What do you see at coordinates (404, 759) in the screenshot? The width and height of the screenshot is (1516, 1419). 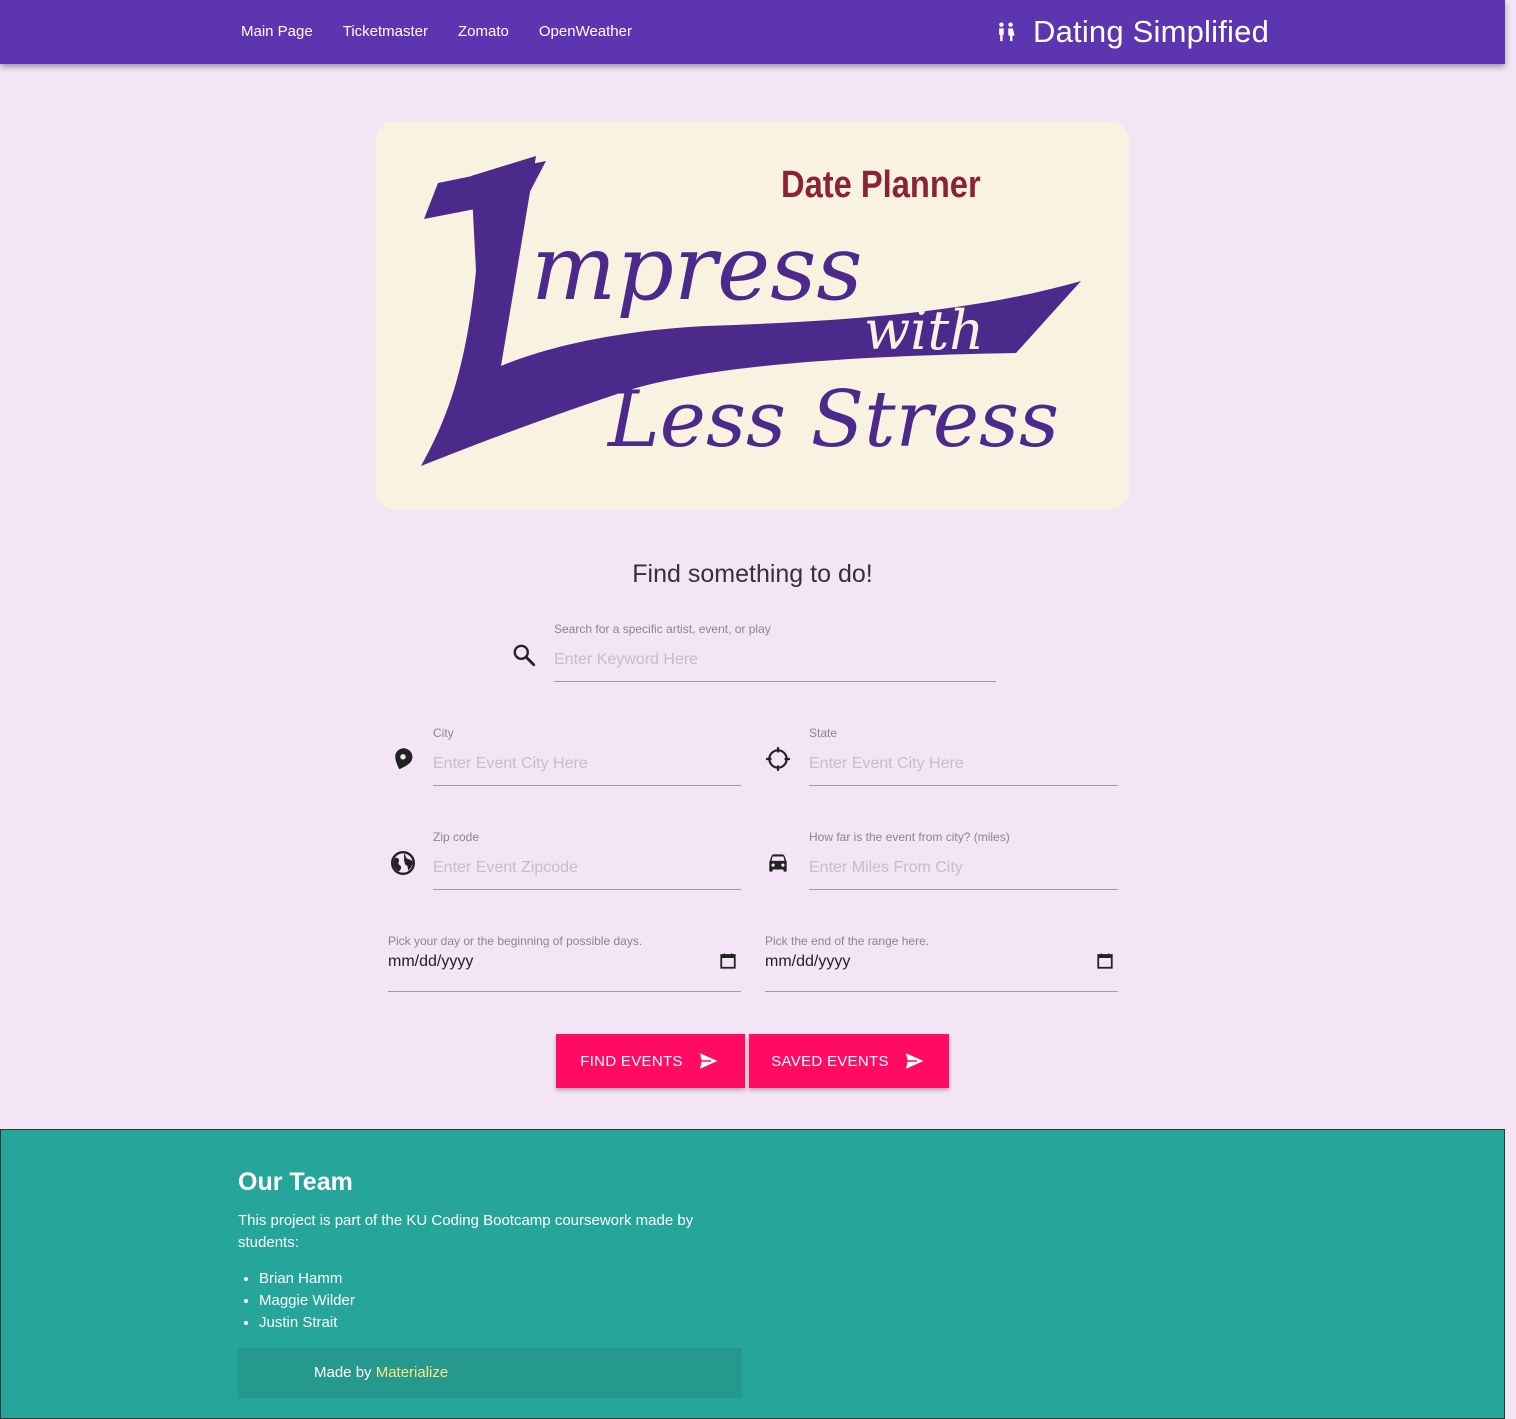 I see `map-pin-icon` at bounding box center [404, 759].